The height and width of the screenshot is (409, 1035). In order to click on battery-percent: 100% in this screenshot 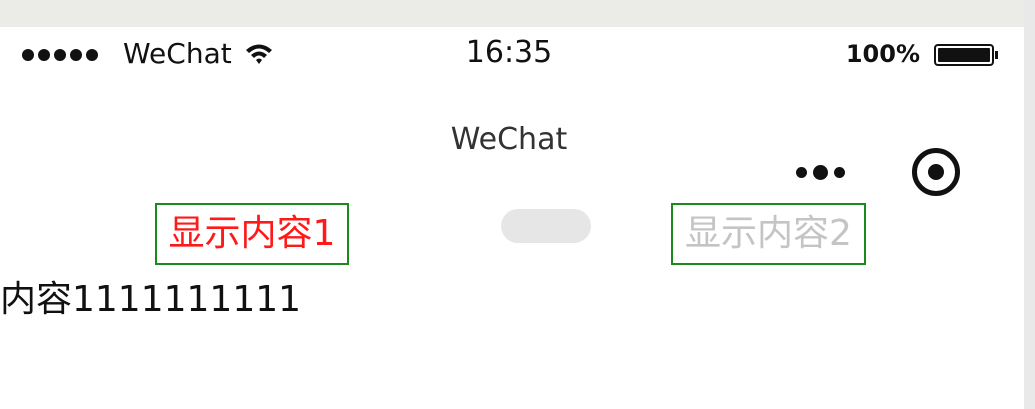, I will do `click(882, 54)`.